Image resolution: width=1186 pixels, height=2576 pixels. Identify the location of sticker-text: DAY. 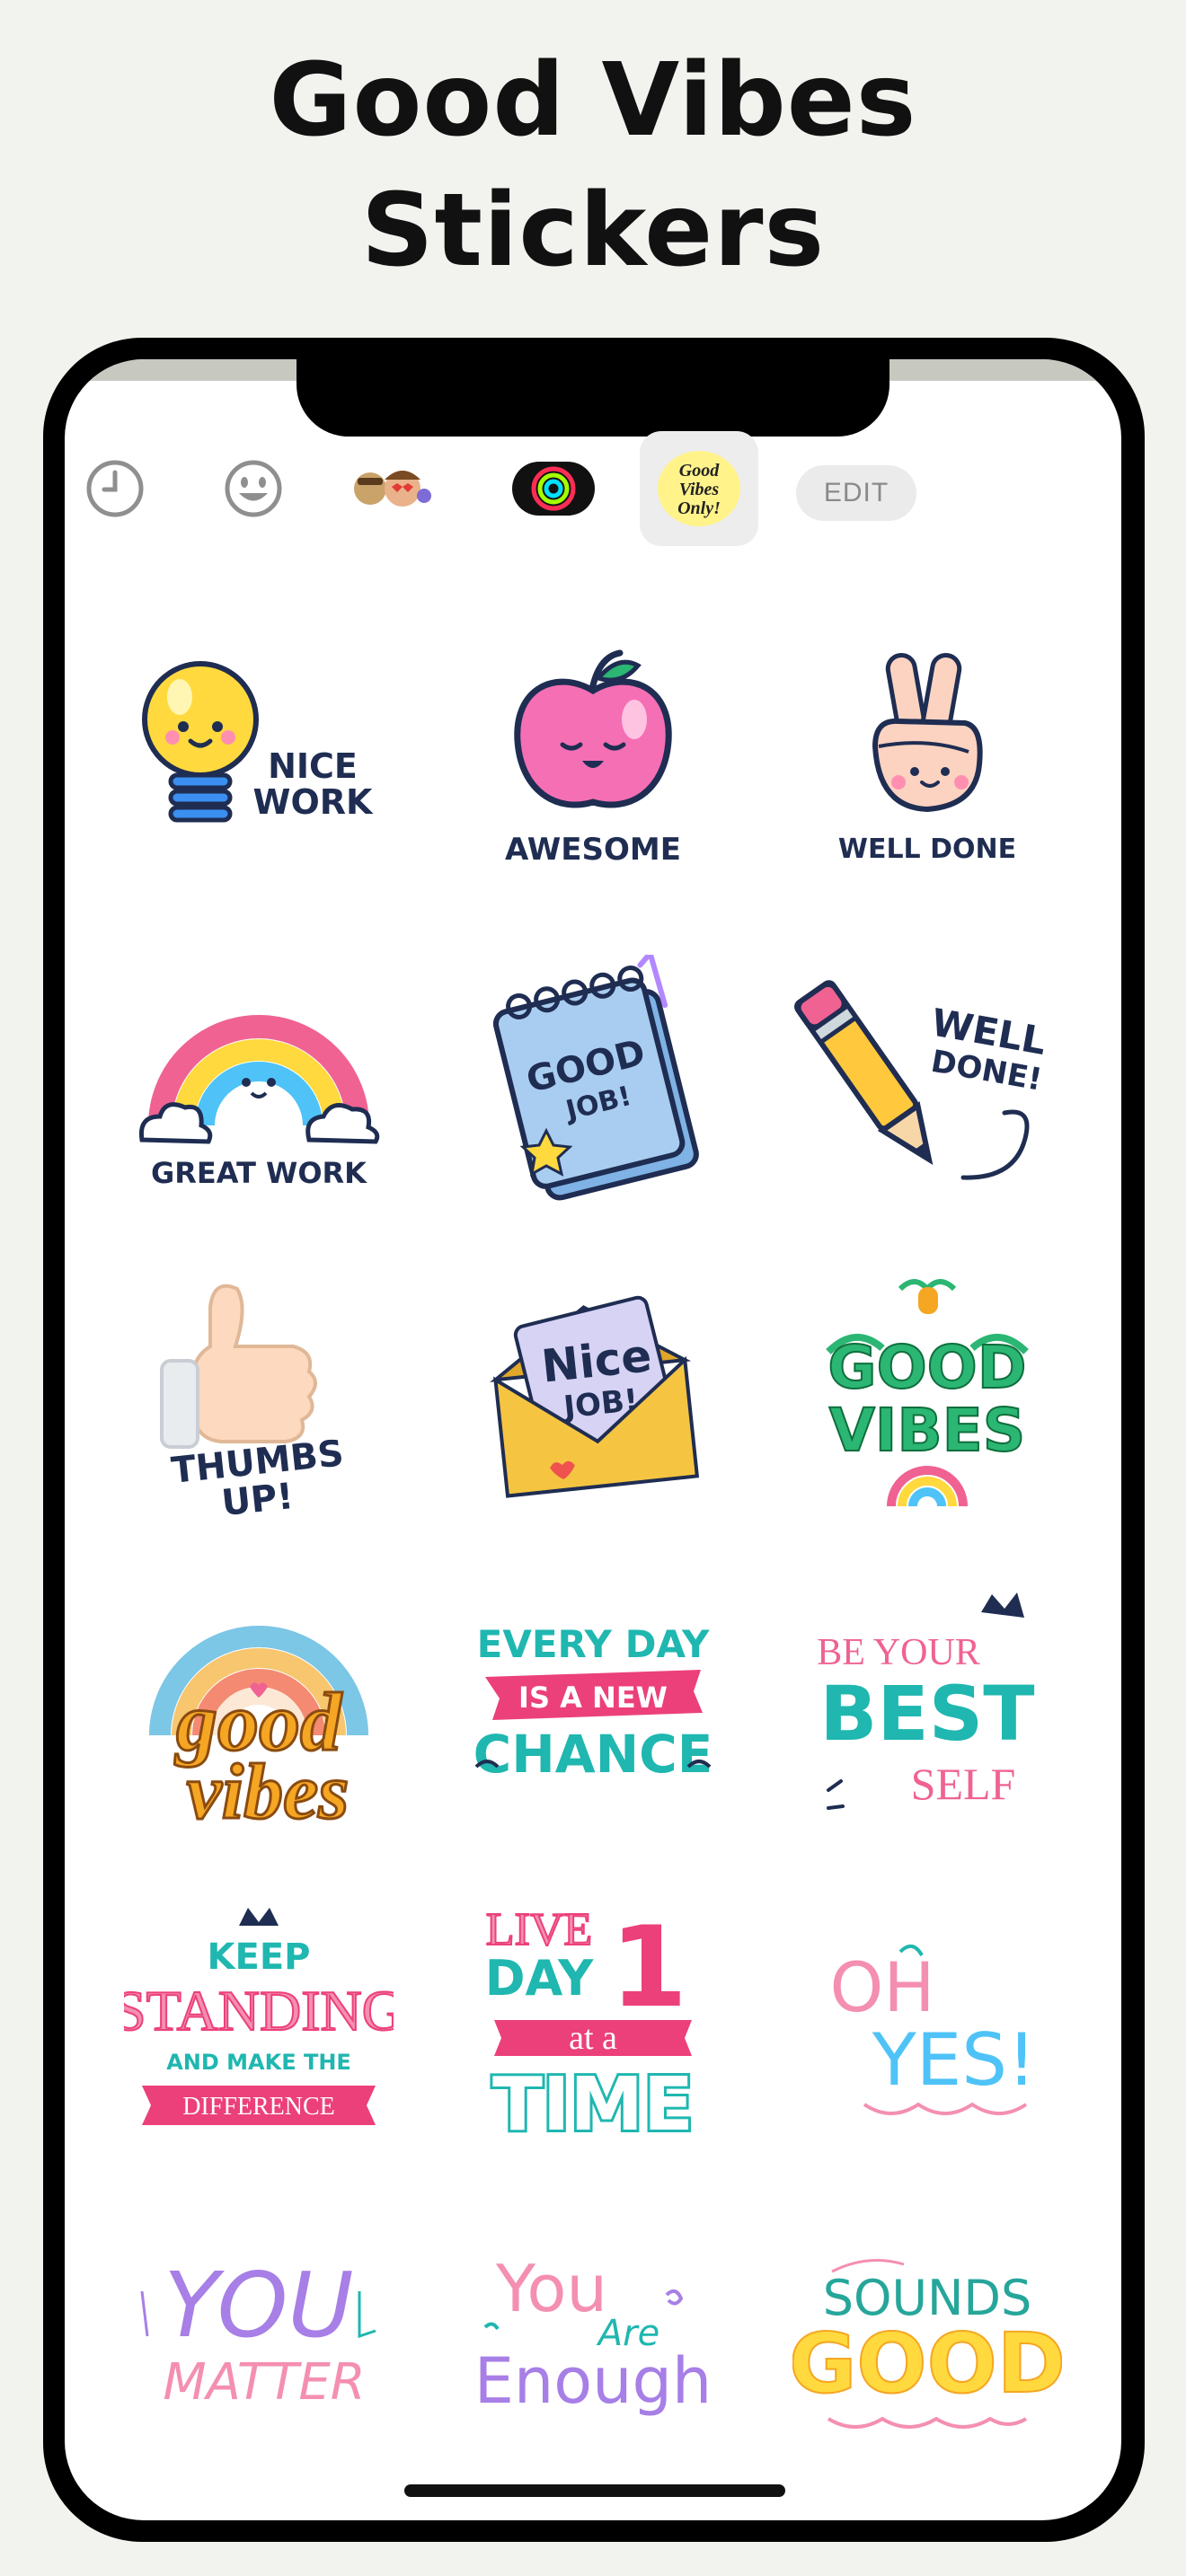
(539, 1978).